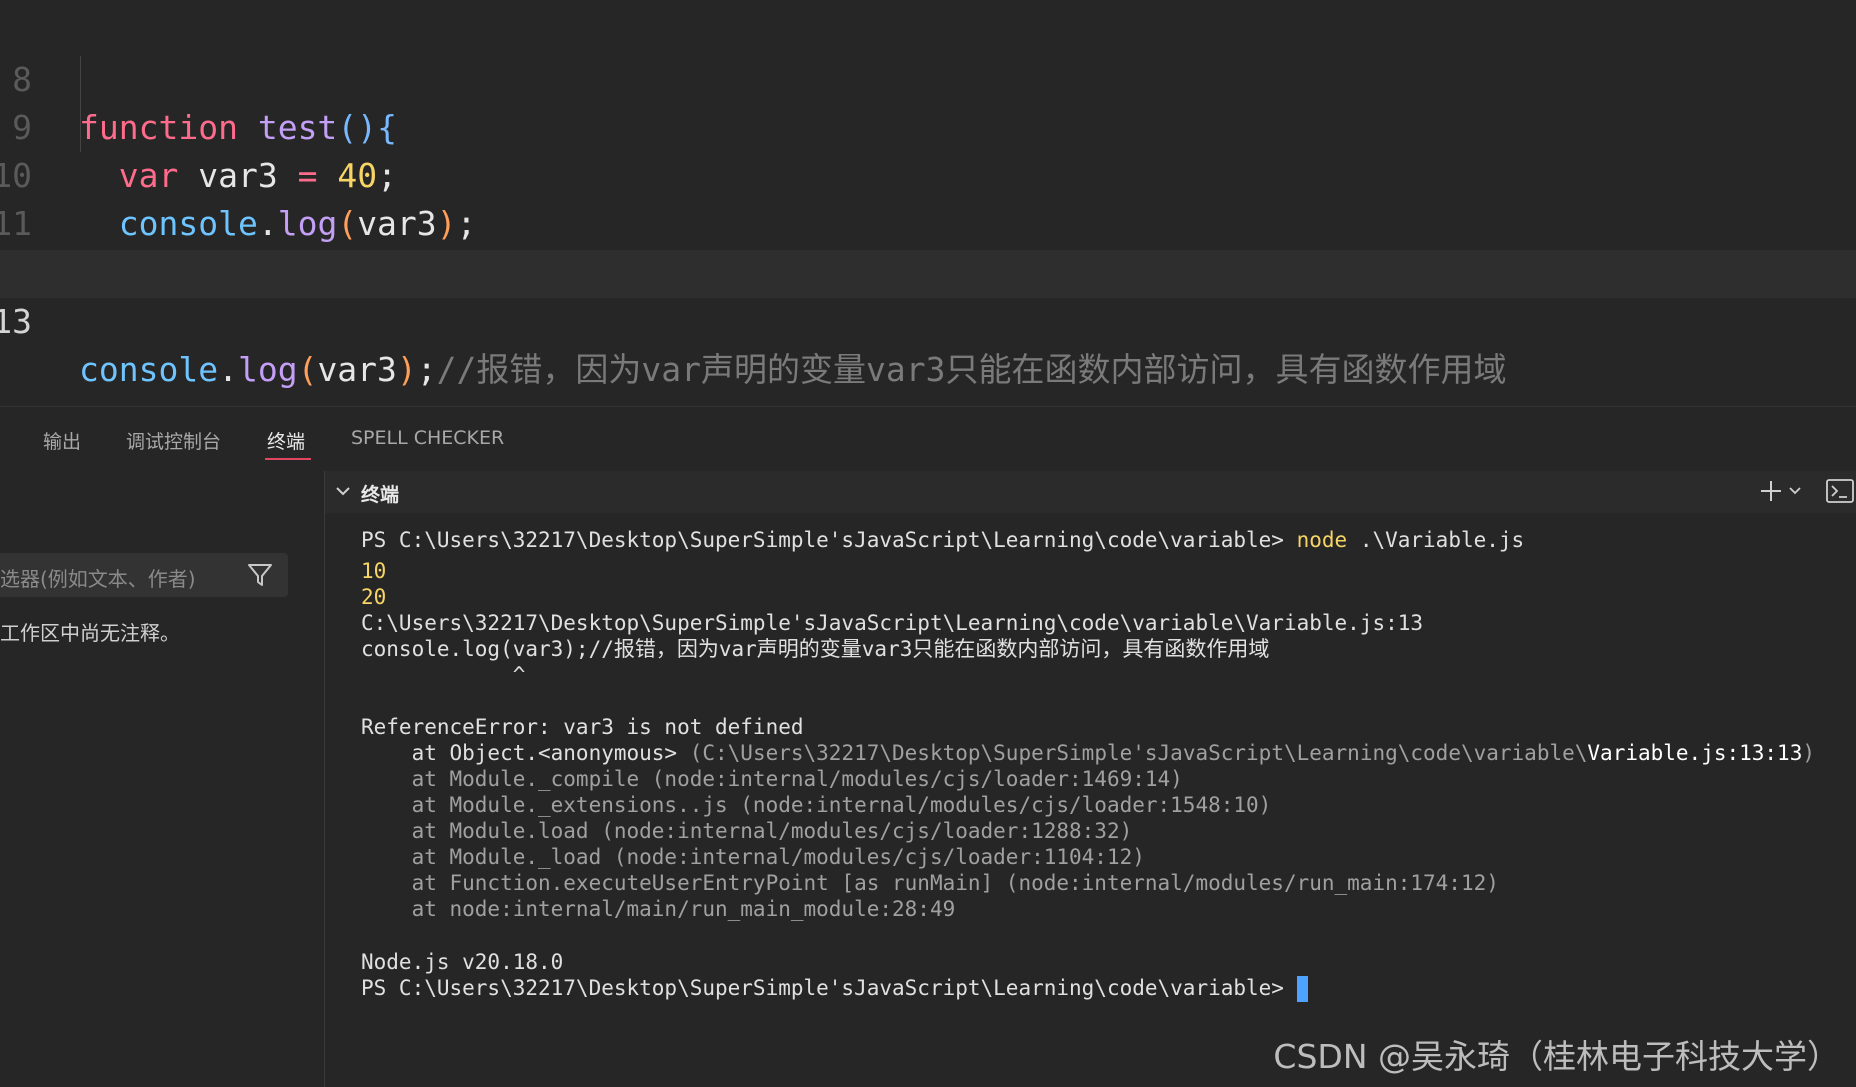 The height and width of the screenshot is (1087, 1856). Describe the element at coordinates (1302, 989) in the screenshot. I see `terminal-cursor` at that location.